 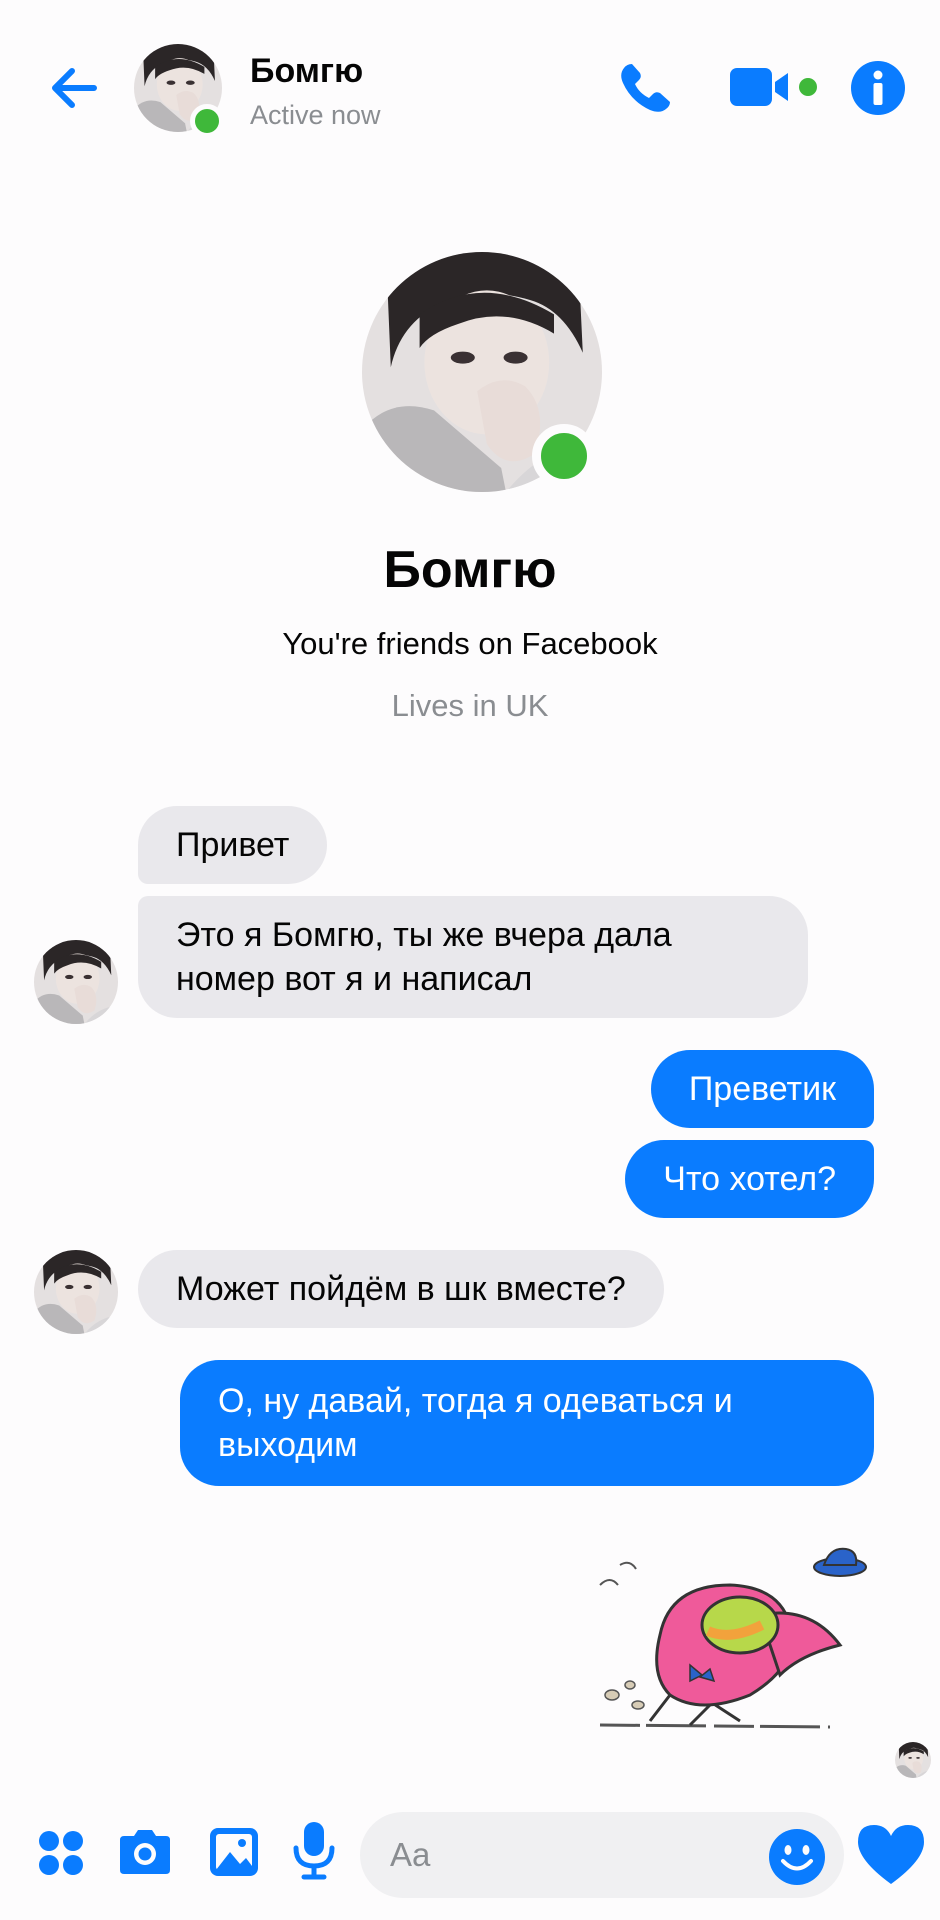 What do you see at coordinates (401, 1289) in the screenshot?
I see `message-bubble-incoming: Может пойдём в шк вместе?` at bounding box center [401, 1289].